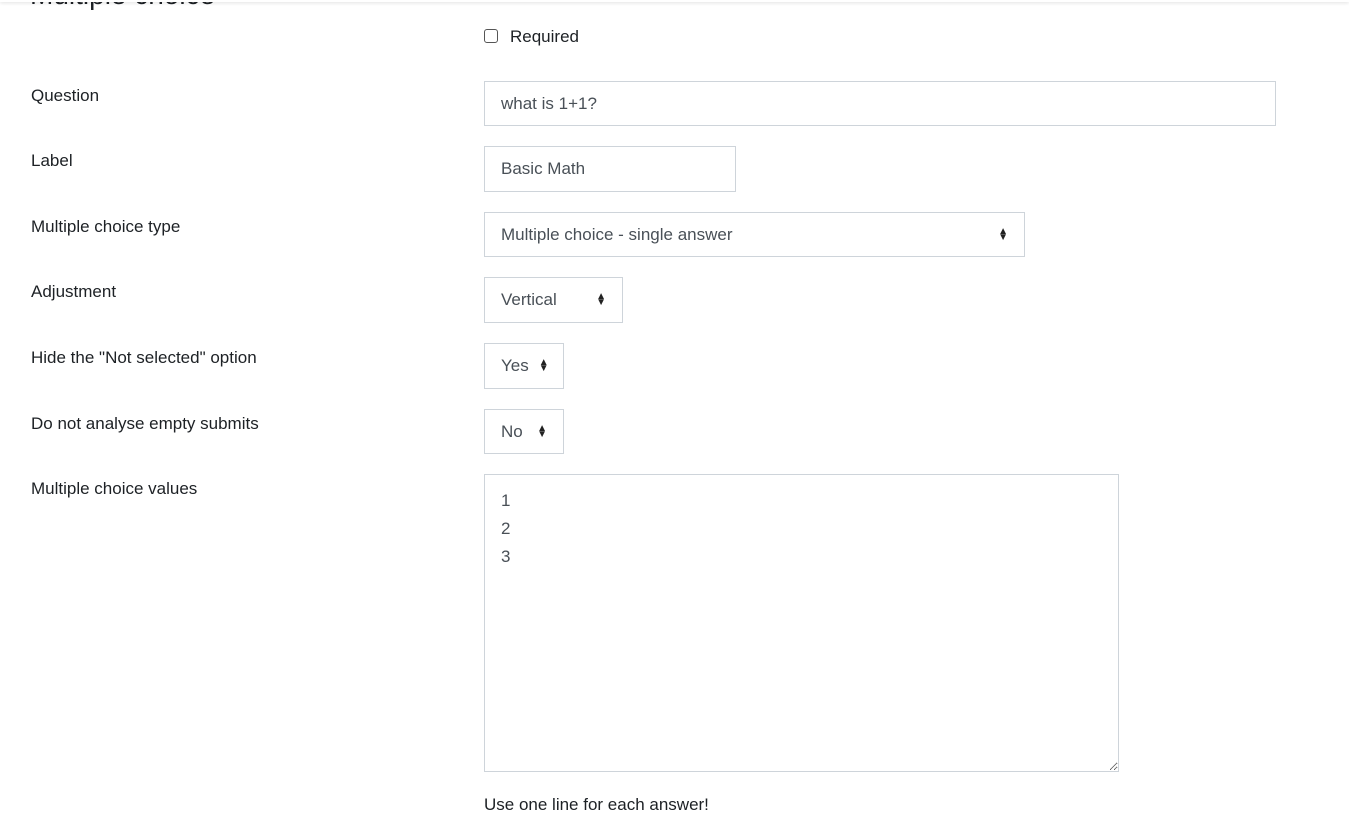 The width and height of the screenshot is (1349, 833). What do you see at coordinates (106, 226) in the screenshot?
I see `mc-type-label: Multiple choice type` at bounding box center [106, 226].